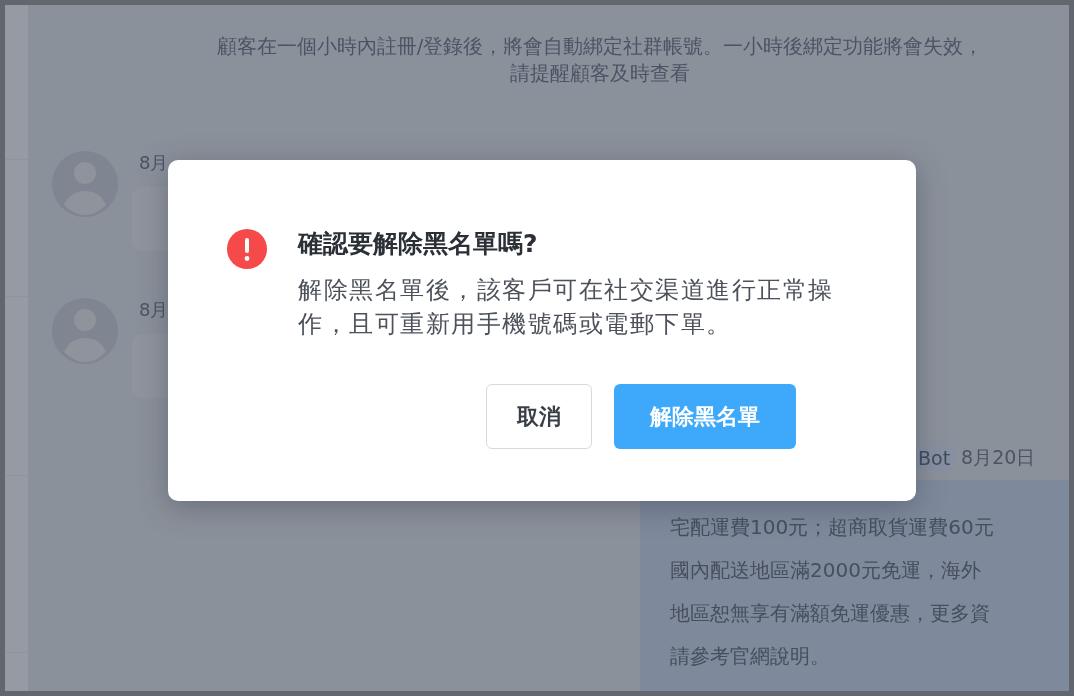  What do you see at coordinates (600, 60) in the screenshot?
I see `notice-text: 顧客在一個小時內註冊/登錄後，將會自動綁定社群帳號。一小時後綁定功能將會失效，請提醒顧客及時查看` at bounding box center [600, 60].